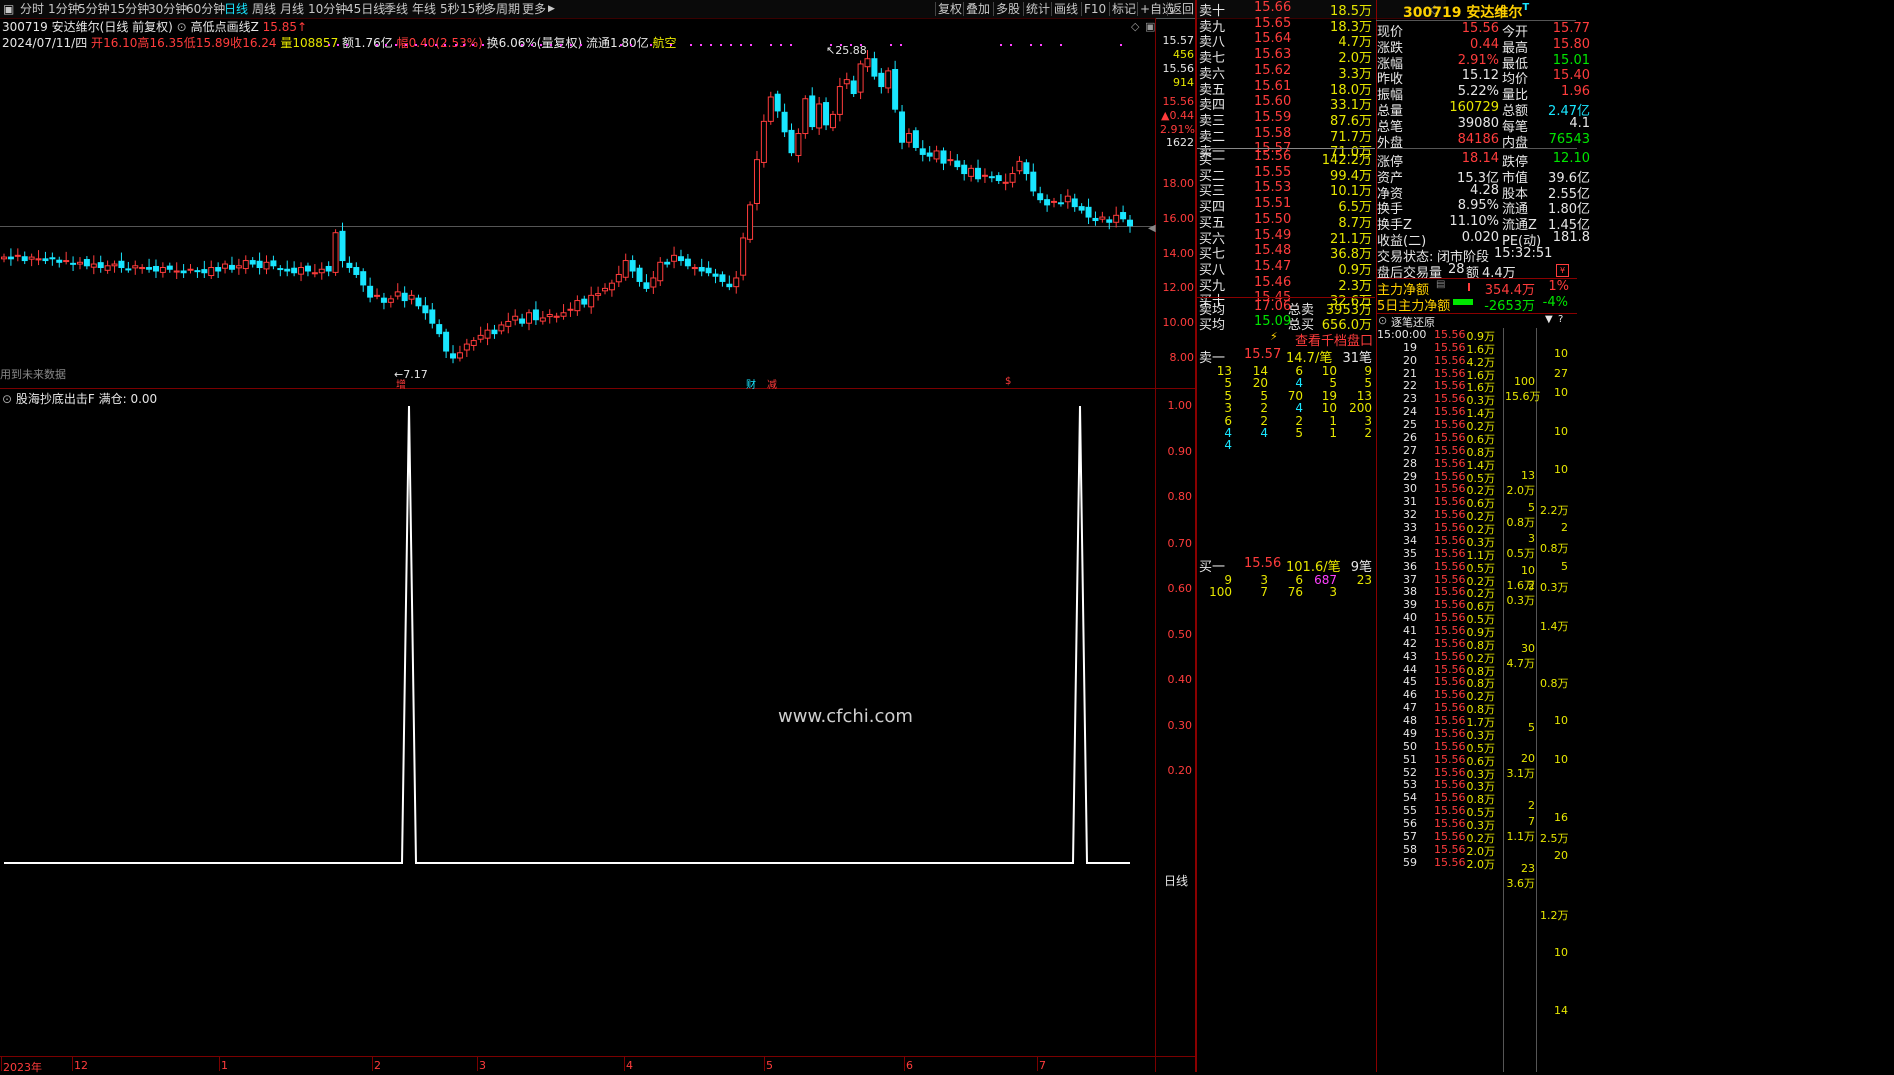  I want to click on toolbar-action-8: 返回, so click(1182, 9).